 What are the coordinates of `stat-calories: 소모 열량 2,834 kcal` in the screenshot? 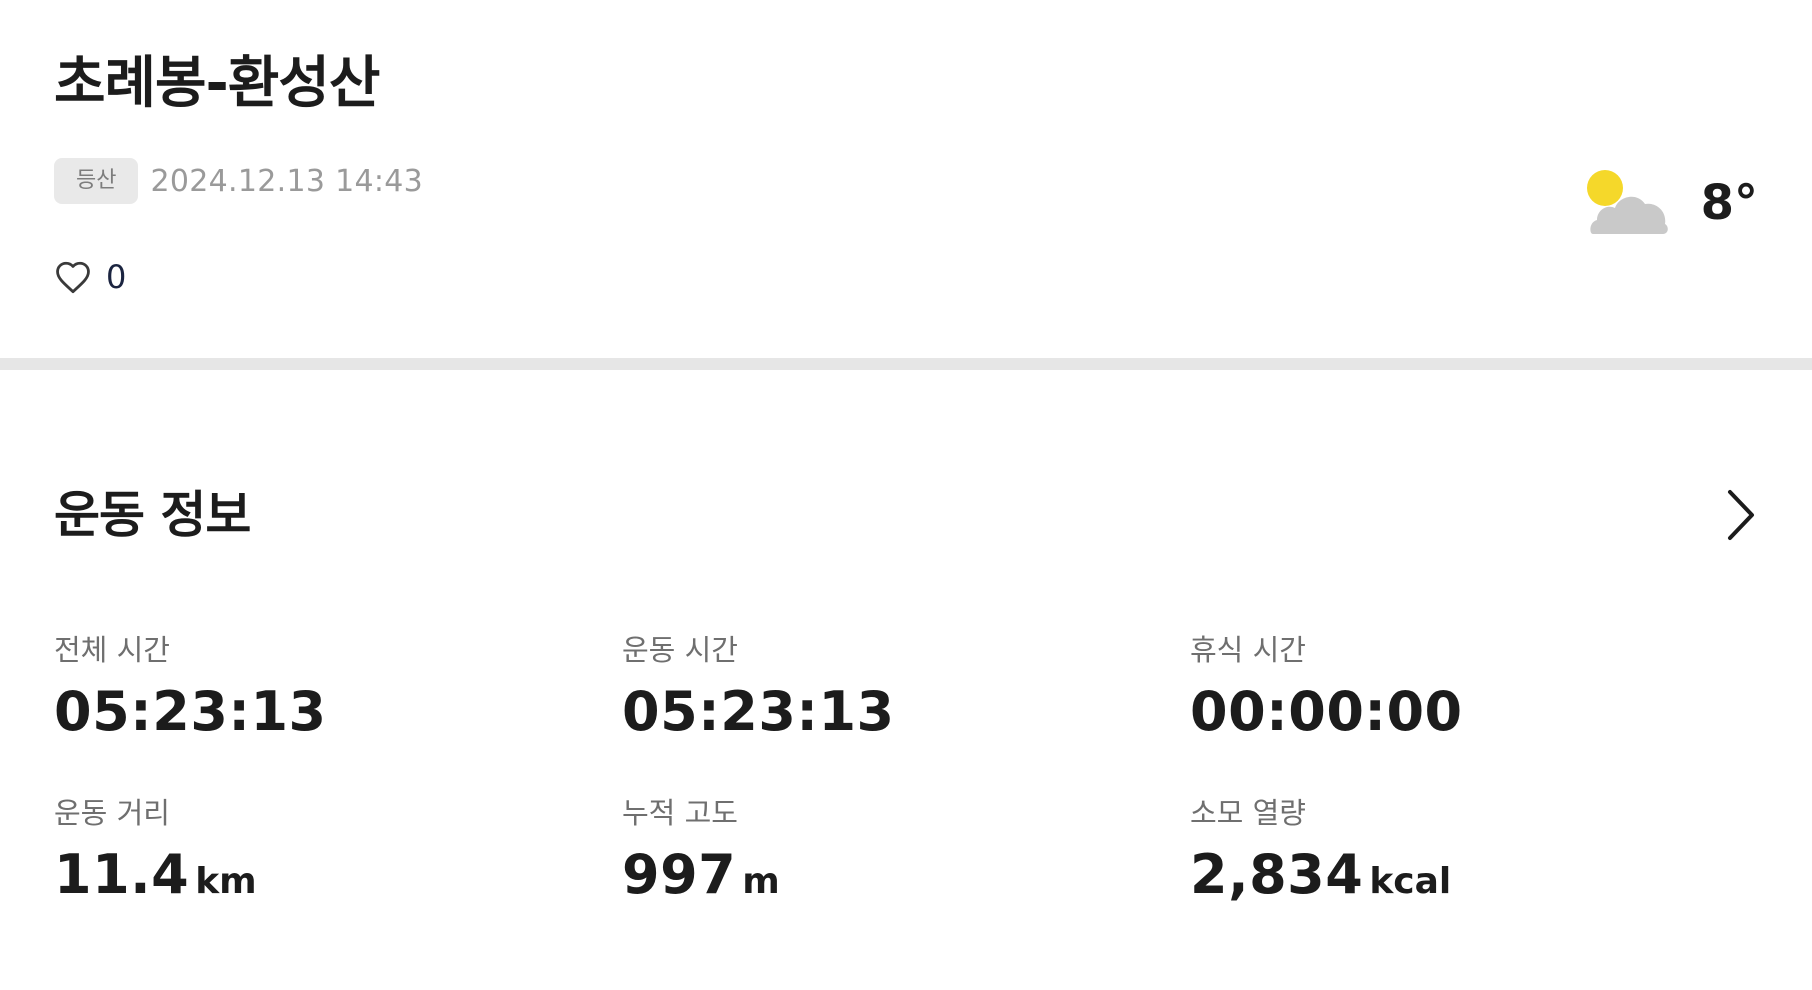 It's located at (1440, 849).